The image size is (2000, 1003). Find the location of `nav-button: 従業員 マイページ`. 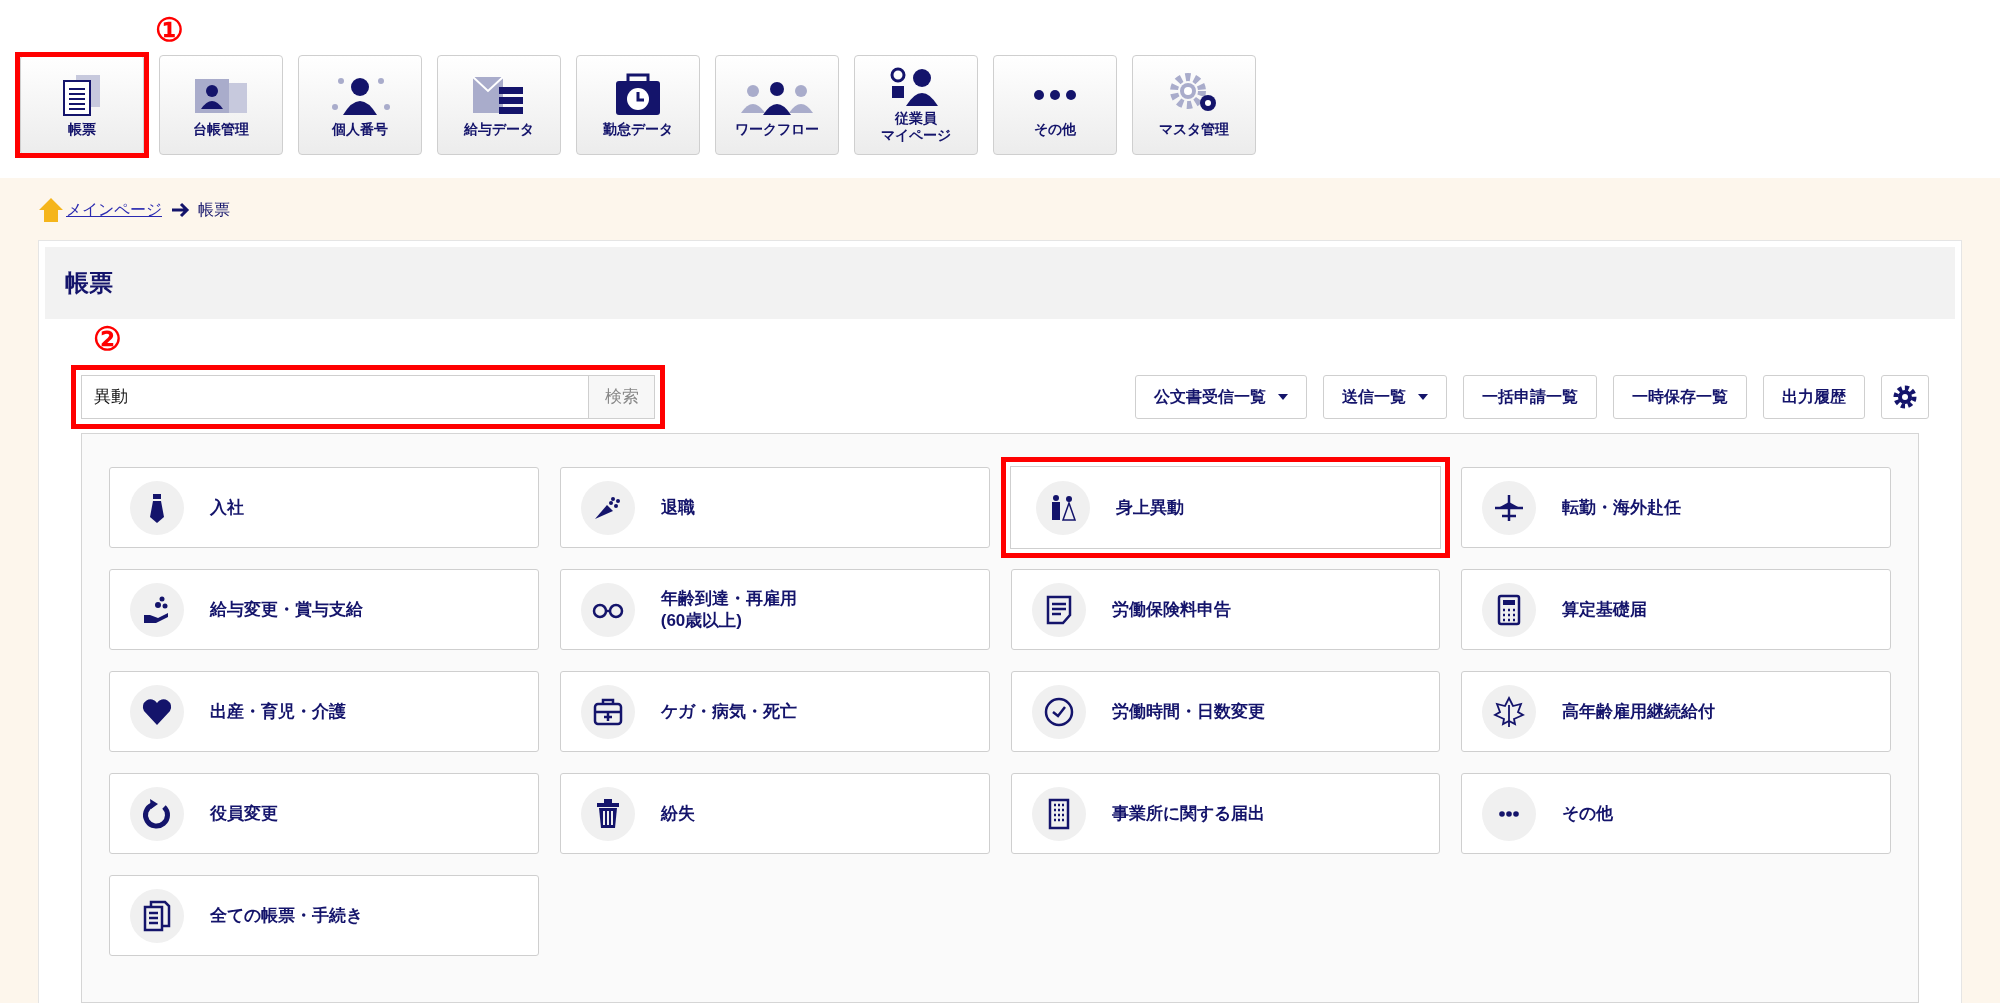

nav-button: 従業員 マイページ is located at coordinates (916, 105).